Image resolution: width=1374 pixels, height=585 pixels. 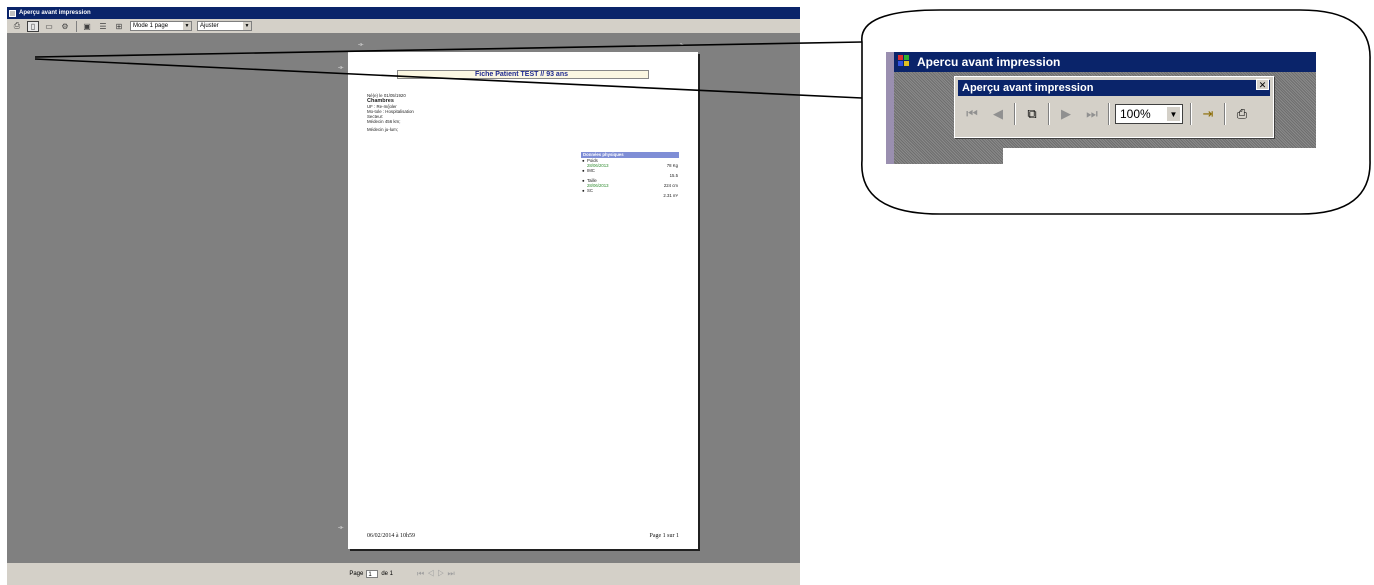 I want to click on last-page-icon: ⏭, so click(x=1092, y=114).